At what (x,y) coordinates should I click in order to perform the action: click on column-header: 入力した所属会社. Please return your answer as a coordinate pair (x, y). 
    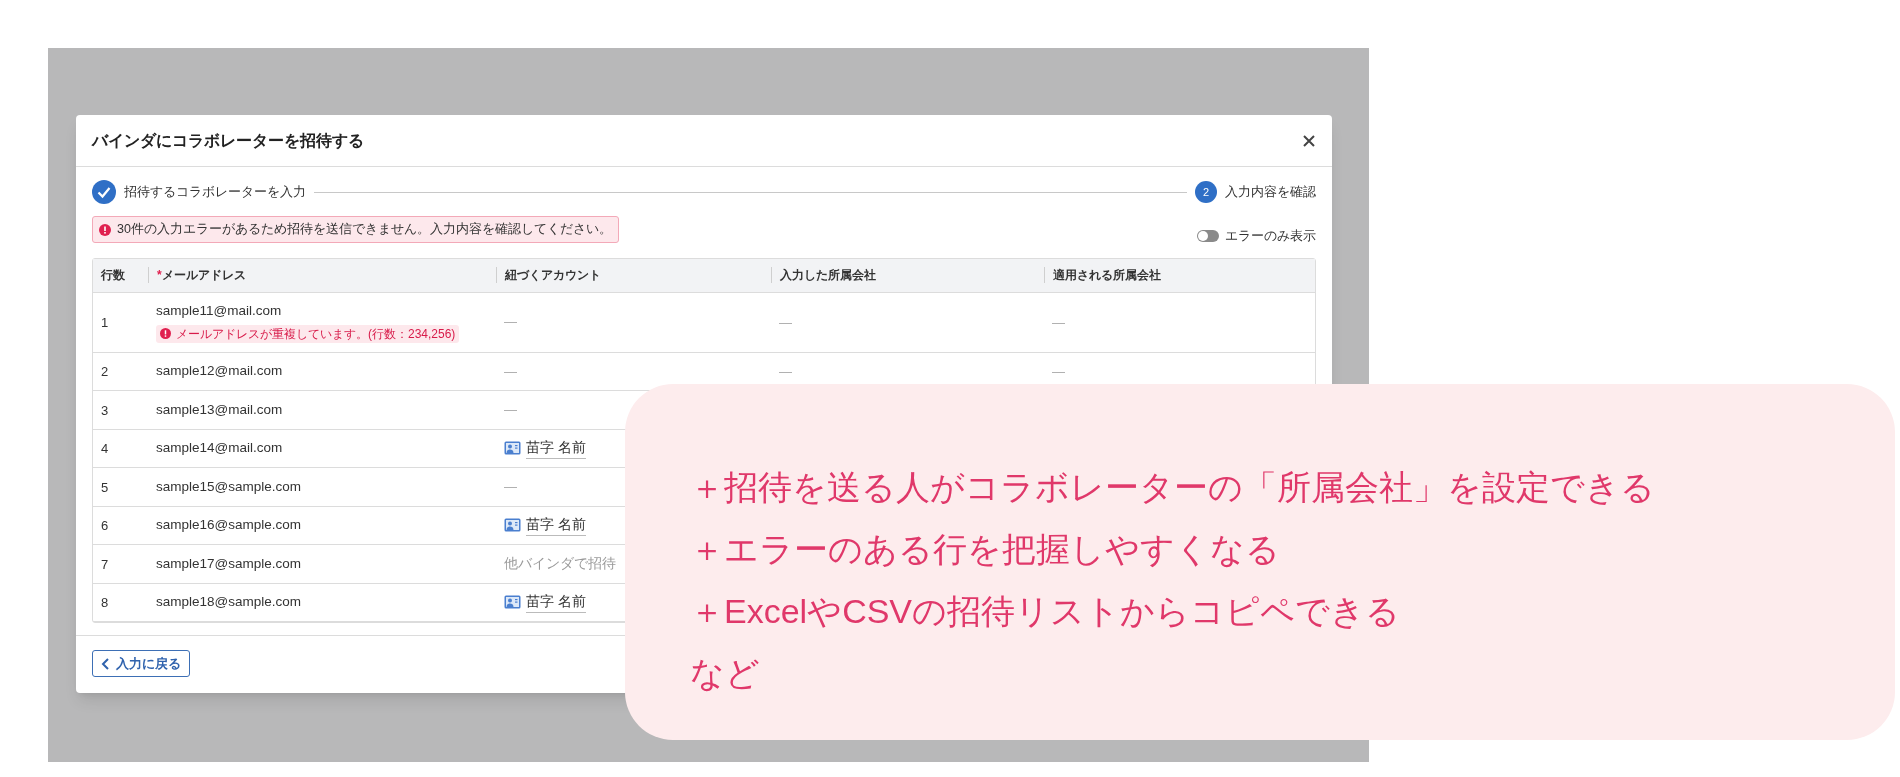
    Looking at the image, I should click on (828, 275).